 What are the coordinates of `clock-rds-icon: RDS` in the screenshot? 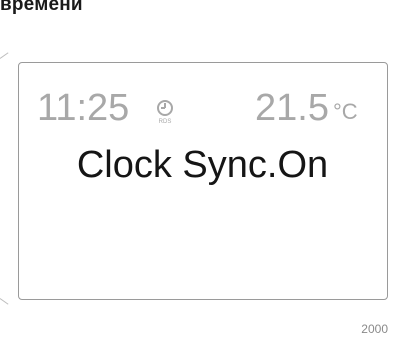 It's located at (165, 112).